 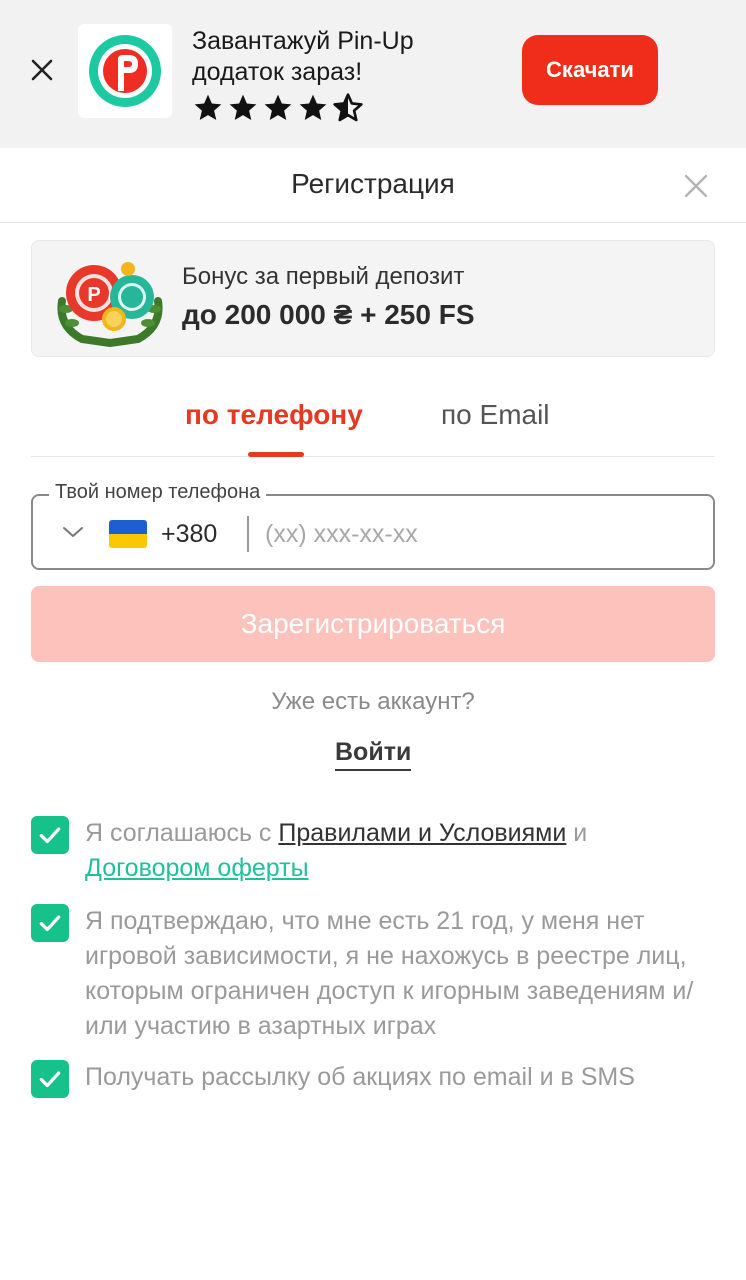 I want to click on newsletter-checkbox, so click(x=50, y=1079).